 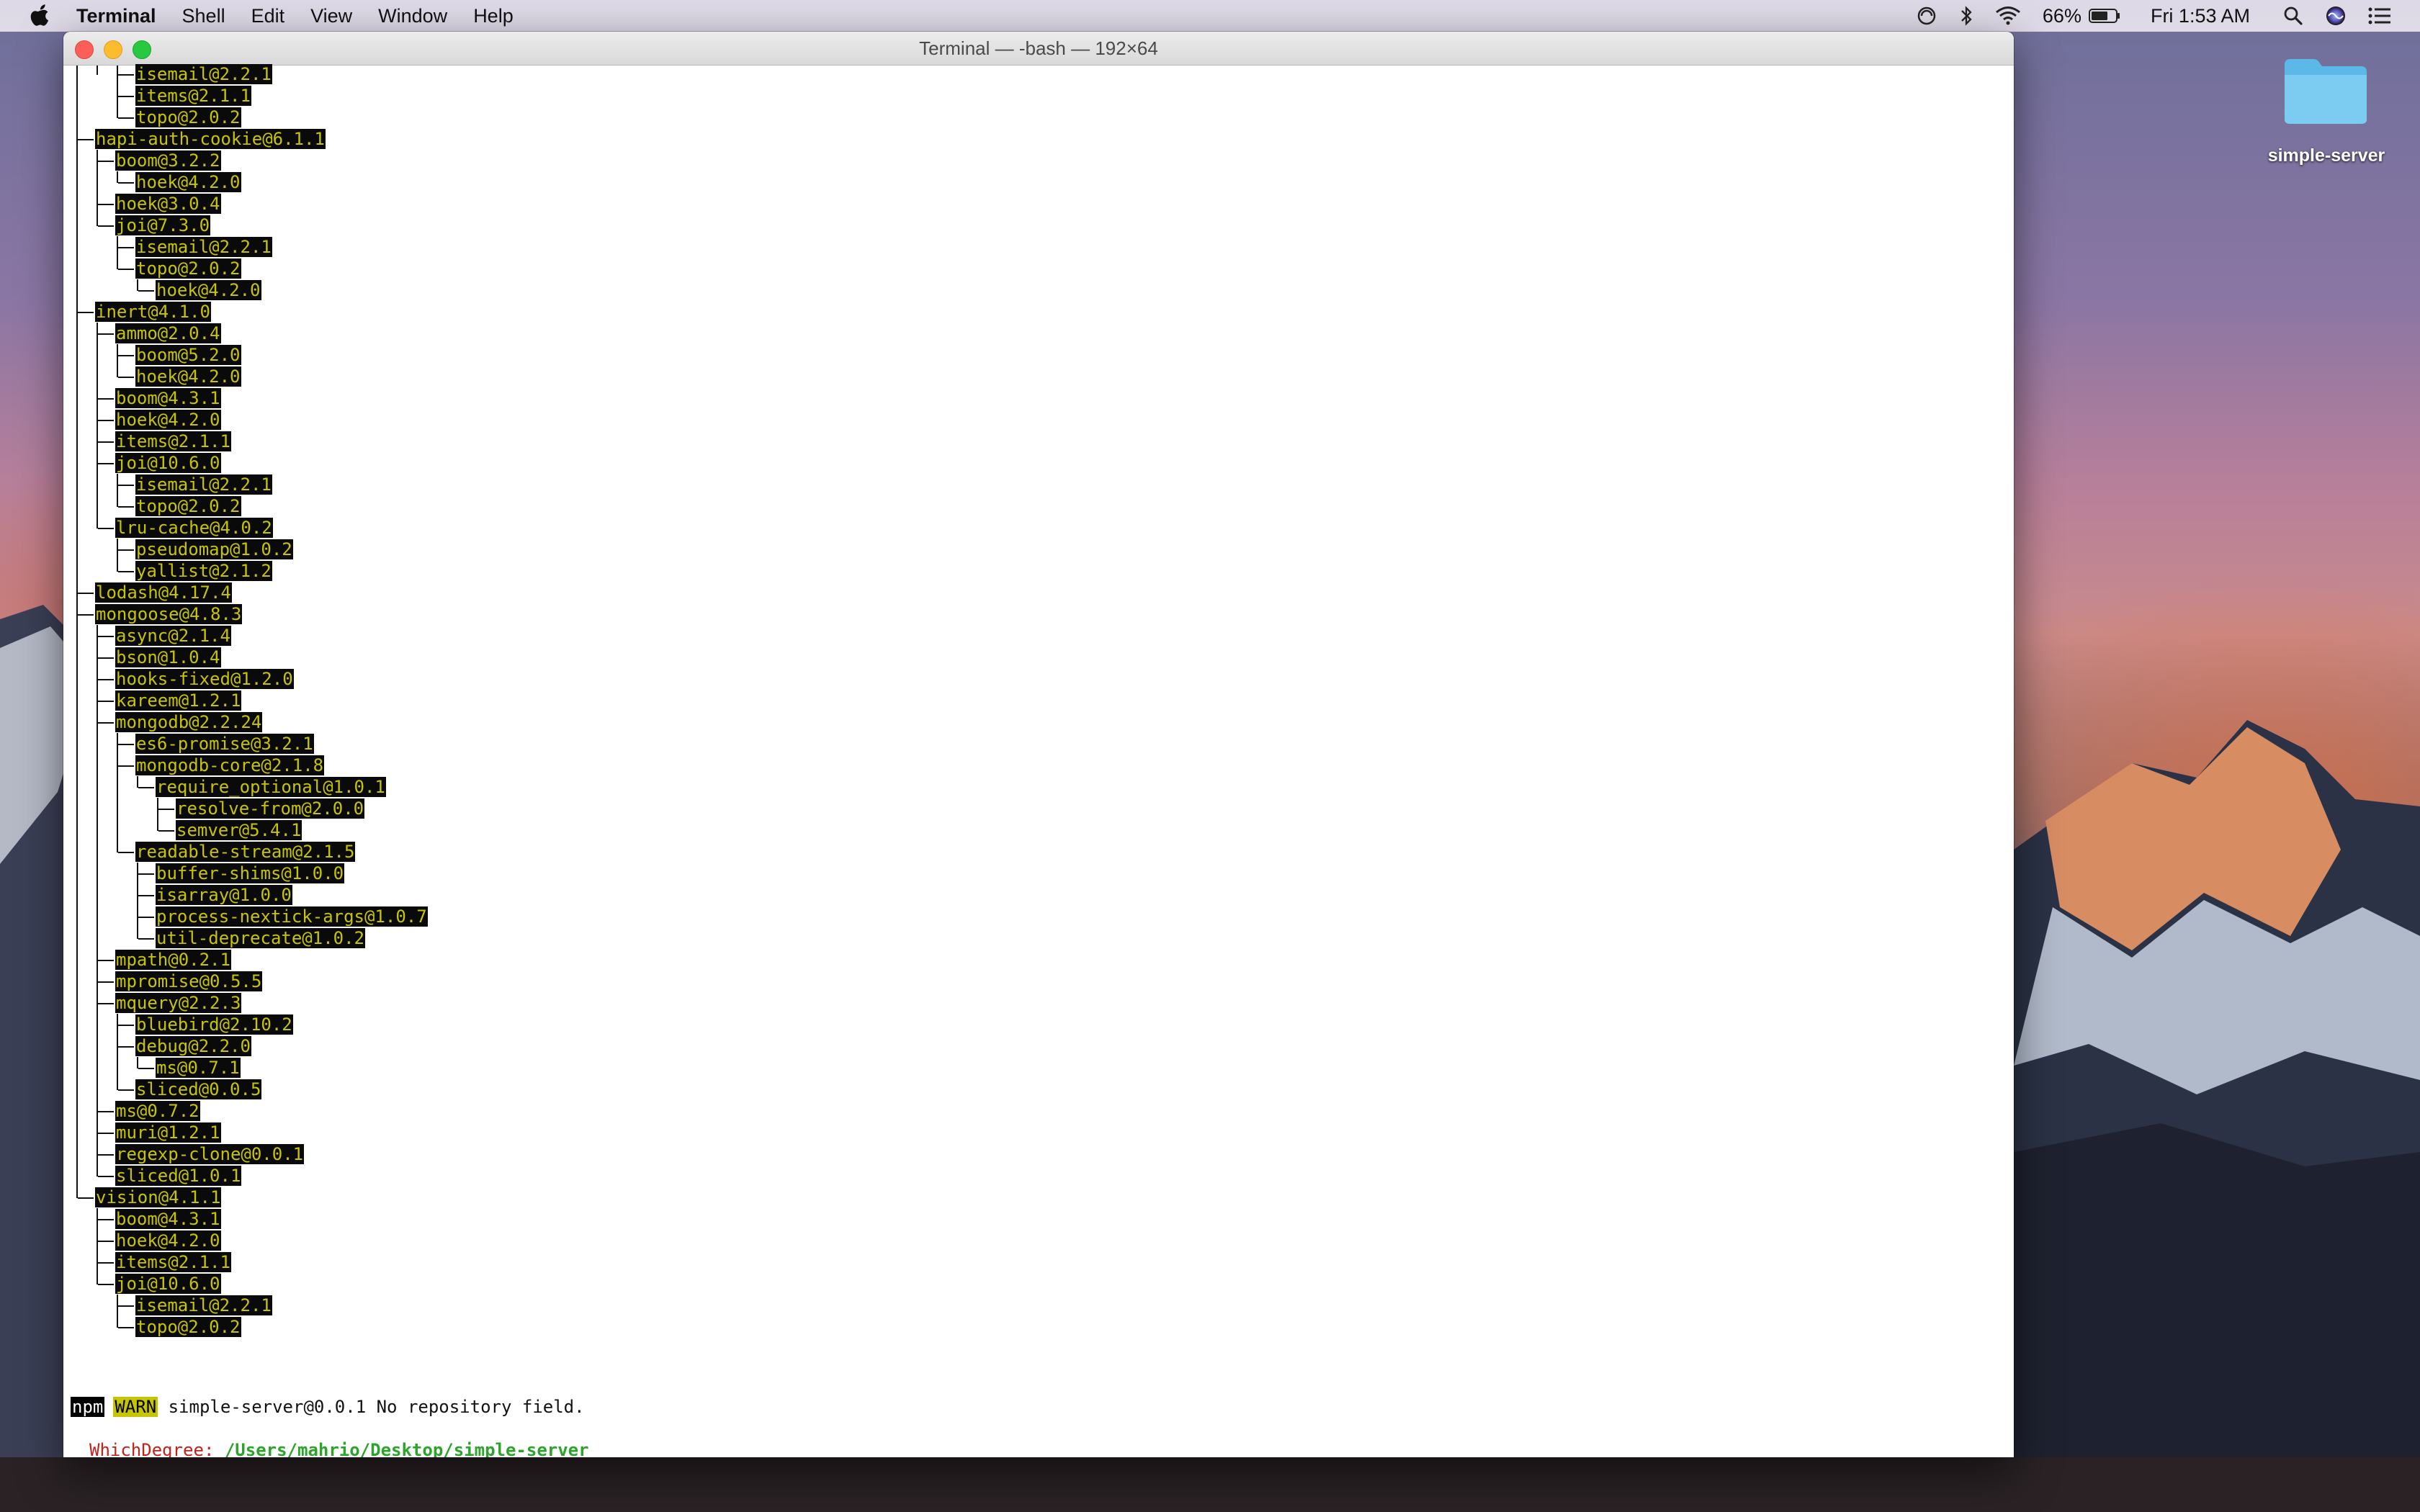 What do you see at coordinates (2104, 16) in the screenshot?
I see `battery-icon` at bounding box center [2104, 16].